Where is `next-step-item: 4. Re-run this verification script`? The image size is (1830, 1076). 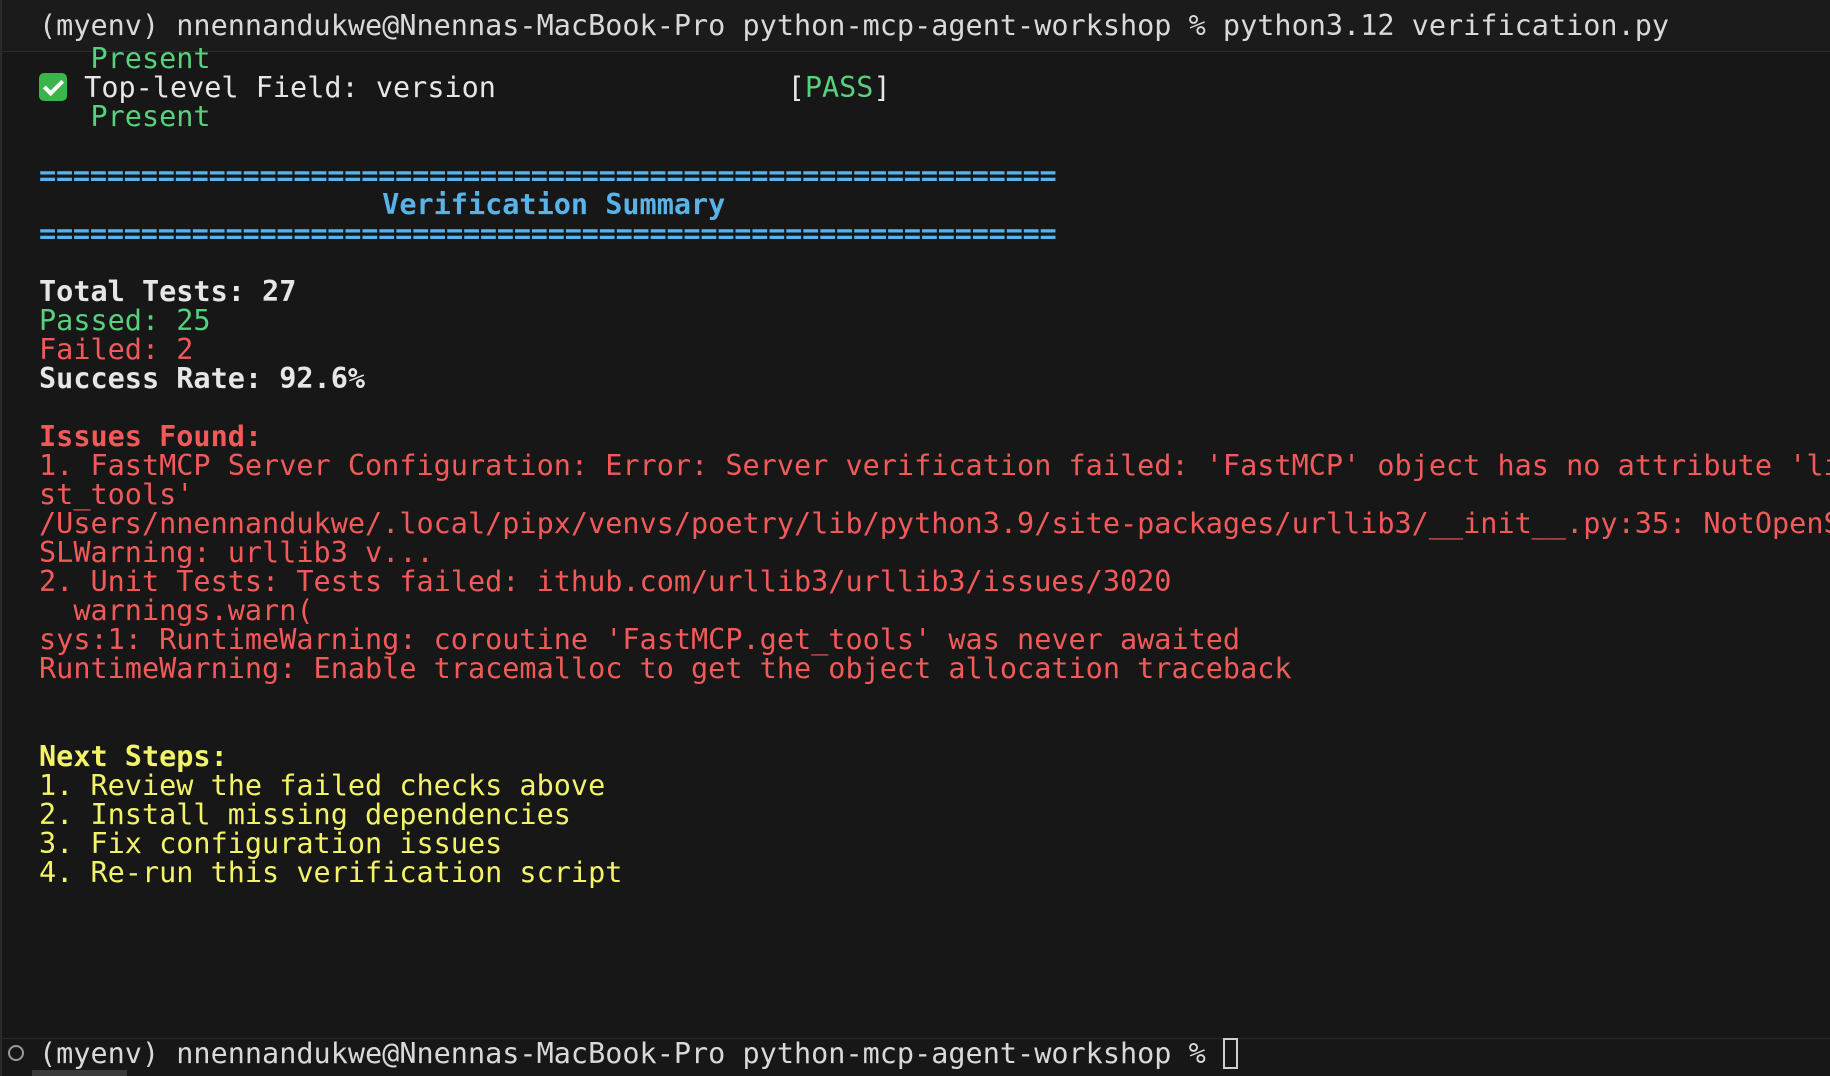 next-step-item: 4. Re-run this verification script is located at coordinates (331, 872).